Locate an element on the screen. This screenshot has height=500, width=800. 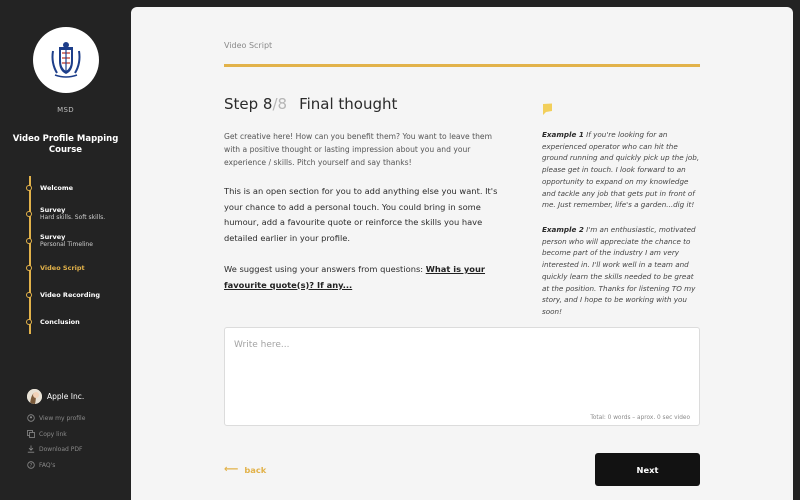
org-name: MSD is located at coordinates (65, 110).